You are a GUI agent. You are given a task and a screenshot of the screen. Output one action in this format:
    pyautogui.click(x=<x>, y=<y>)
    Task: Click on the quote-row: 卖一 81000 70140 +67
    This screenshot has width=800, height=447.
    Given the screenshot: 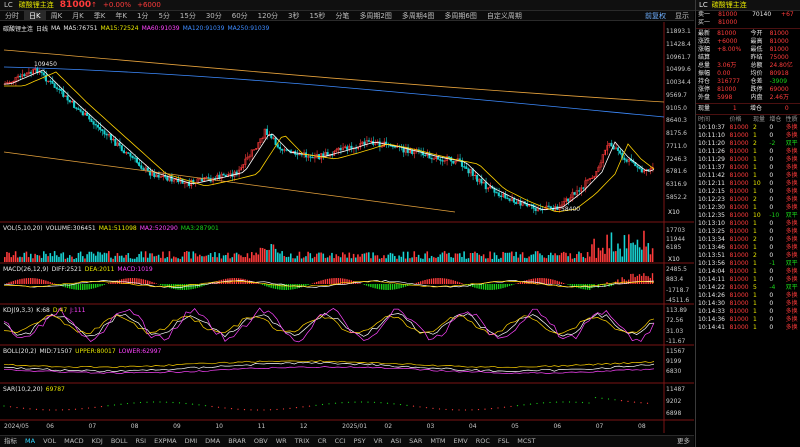 What is the action you would take?
    pyautogui.click(x=748, y=15)
    